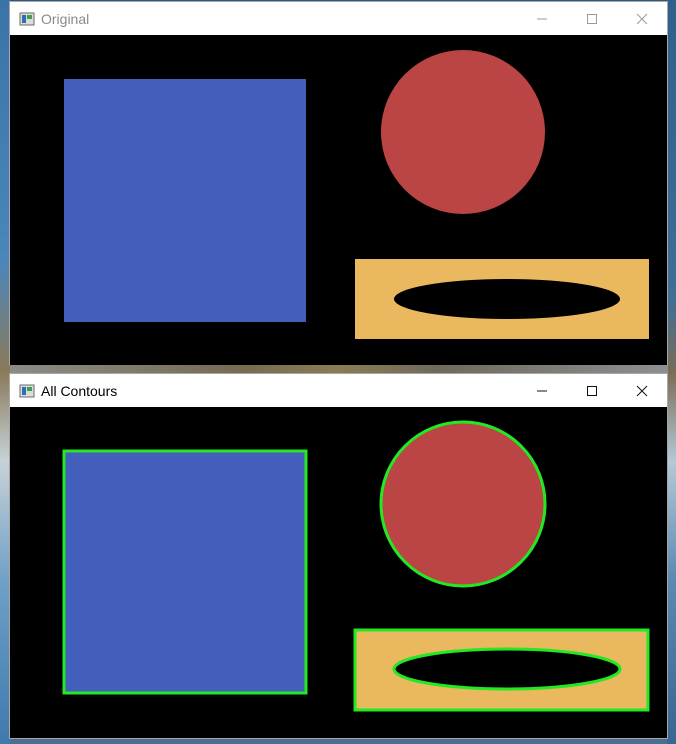 Image resolution: width=676 pixels, height=744 pixels. Describe the element at coordinates (65, 18) in the screenshot. I see `window-title: Original` at that location.